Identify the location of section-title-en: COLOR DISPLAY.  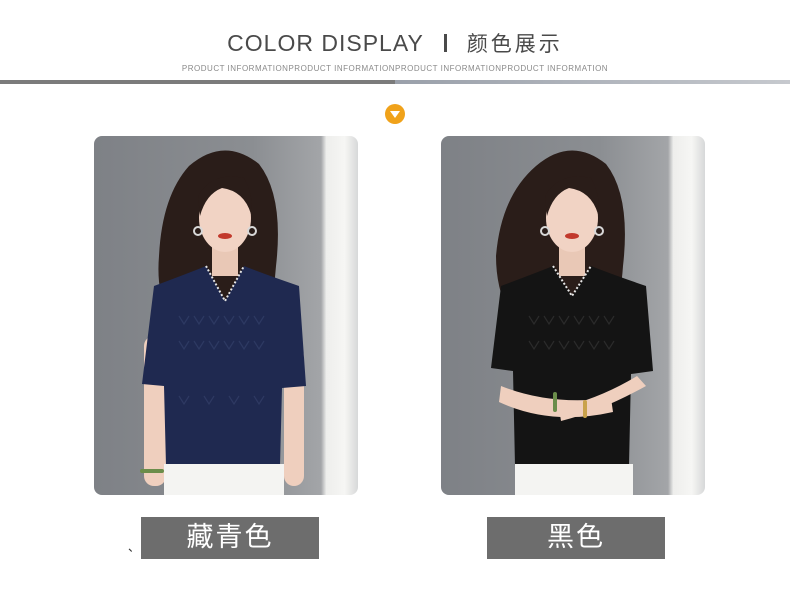
(325, 43).